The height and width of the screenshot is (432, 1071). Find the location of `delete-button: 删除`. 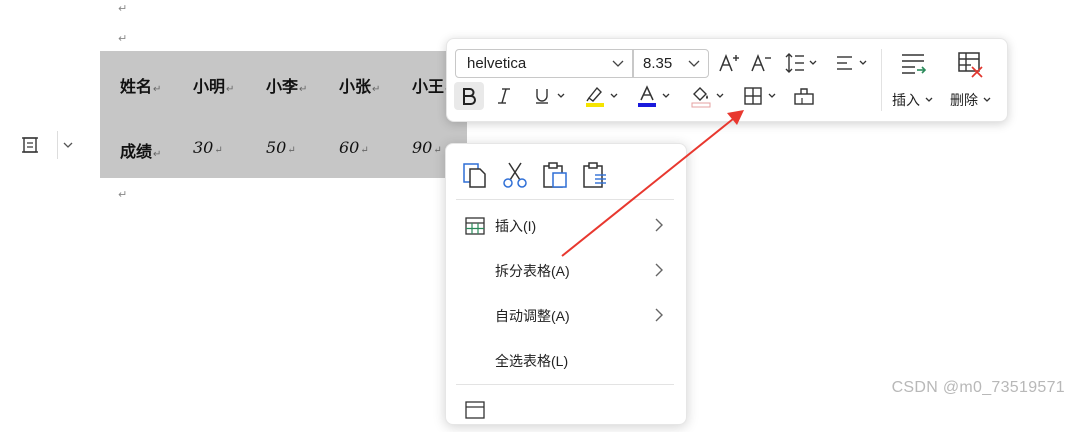

delete-button: 删除 is located at coordinates (964, 100).